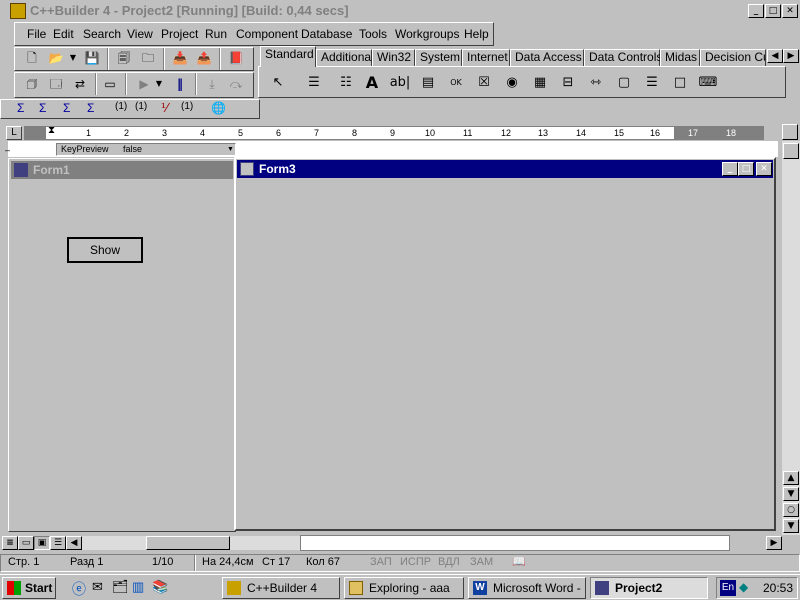 The image size is (800, 600). Describe the element at coordinates (180, 85) in the screenshot. I see `pause-icon: ‖` at that location.